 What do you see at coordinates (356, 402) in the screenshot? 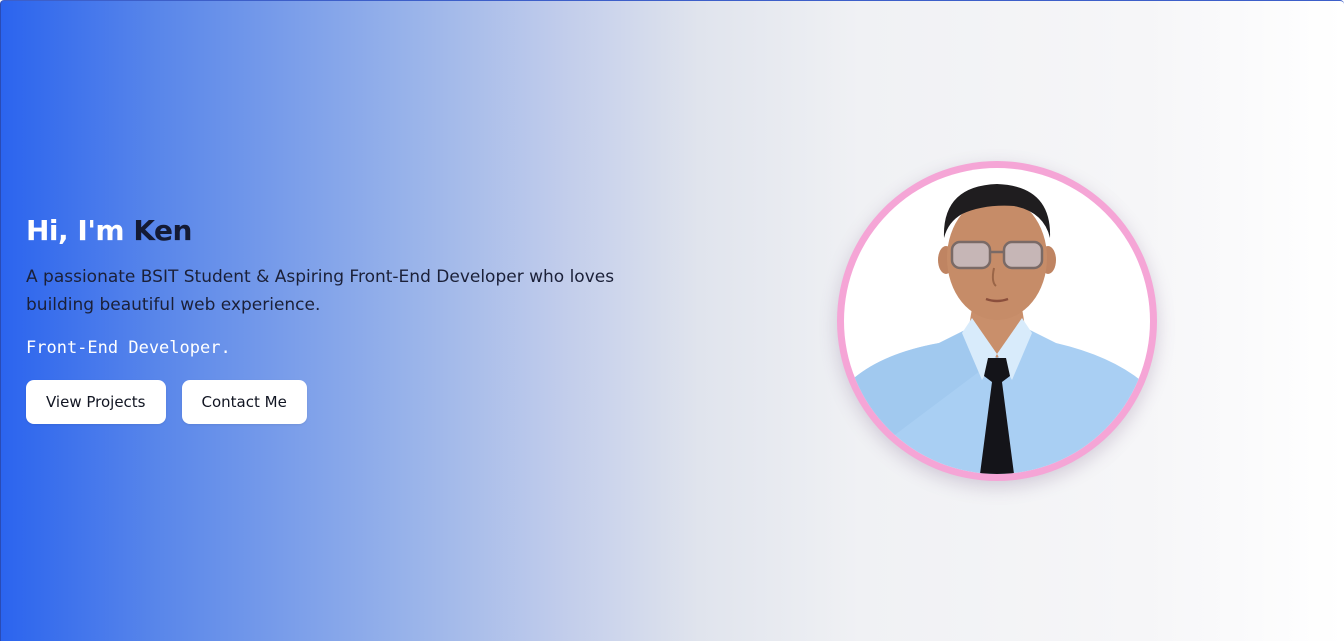
I see `hero-actions: View Projects Contact Me` at bounding box center [356, 402].